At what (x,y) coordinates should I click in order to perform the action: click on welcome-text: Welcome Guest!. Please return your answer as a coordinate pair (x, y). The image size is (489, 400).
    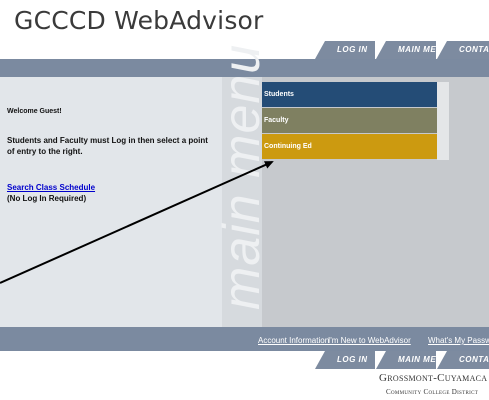
    Looking at the image, I should click on (34, 111).